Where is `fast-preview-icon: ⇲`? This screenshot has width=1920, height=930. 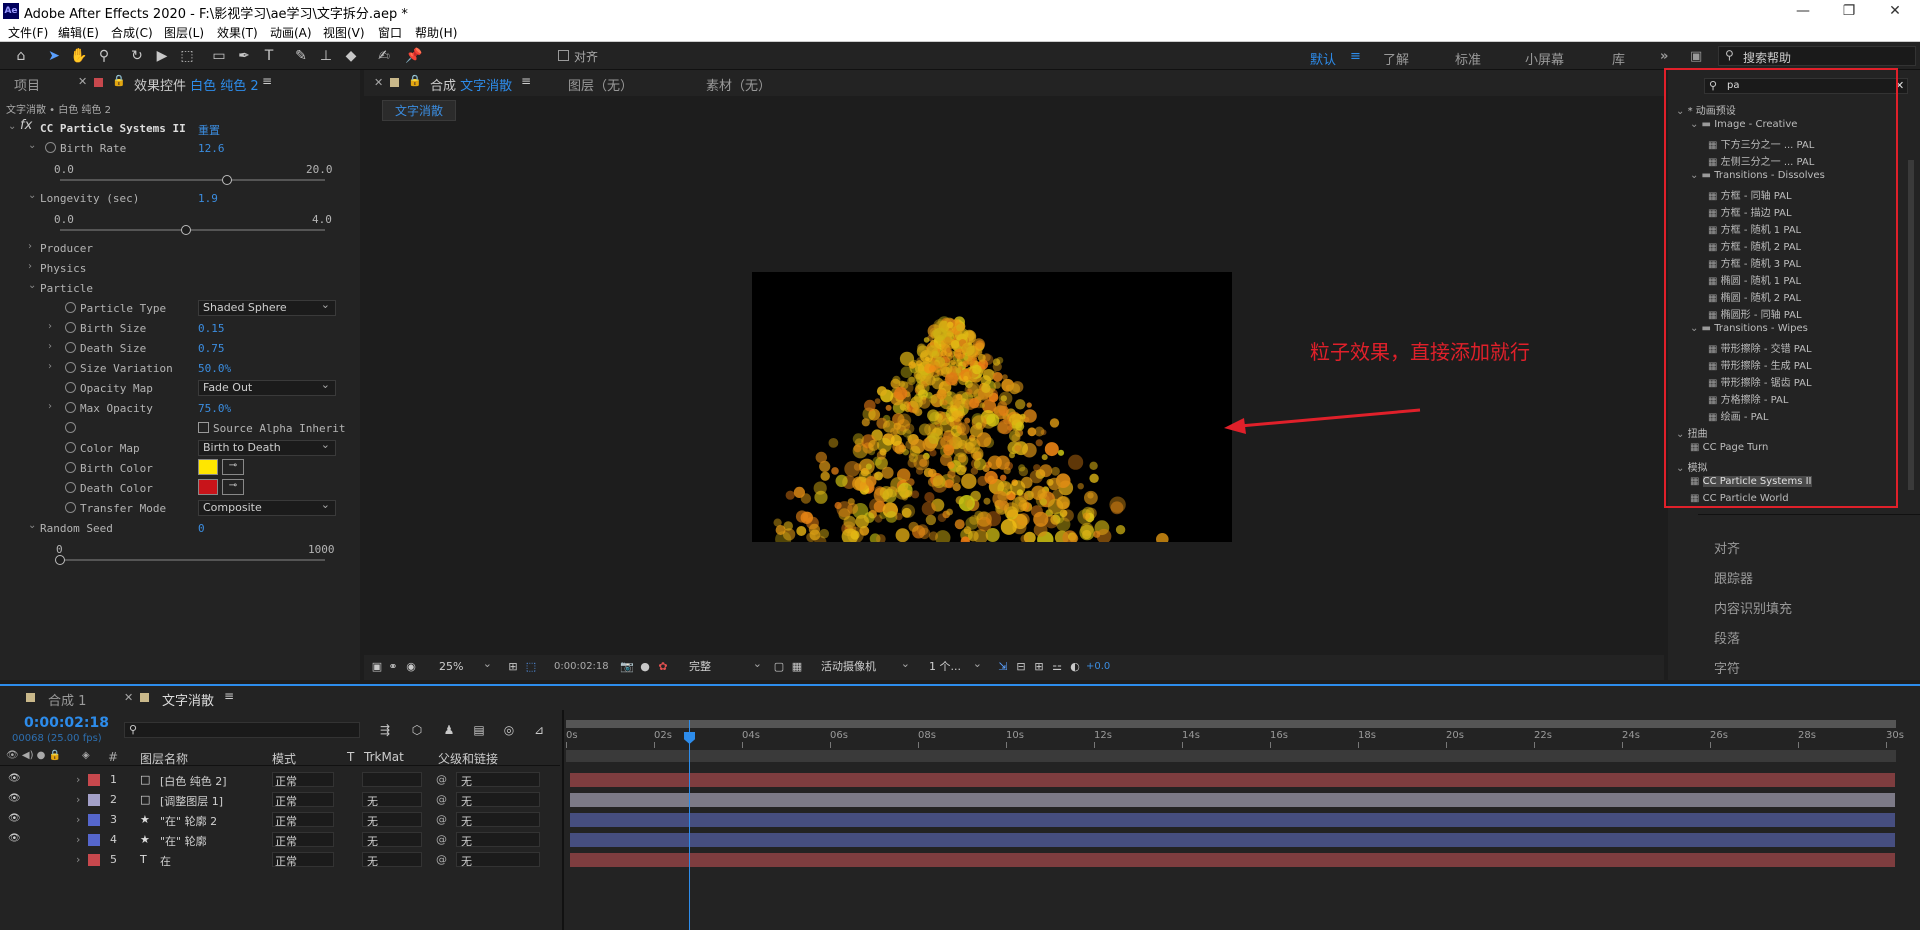
fast-preview-icon: ⇲ is located at coordinates (1003, 667).